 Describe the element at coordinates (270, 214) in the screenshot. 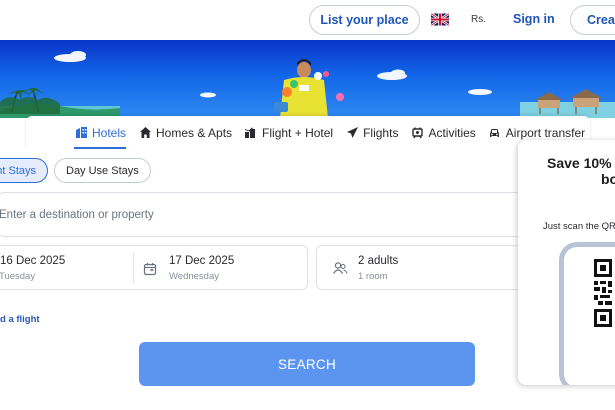

I see `destination-input: Enter a destination or property` at that location.